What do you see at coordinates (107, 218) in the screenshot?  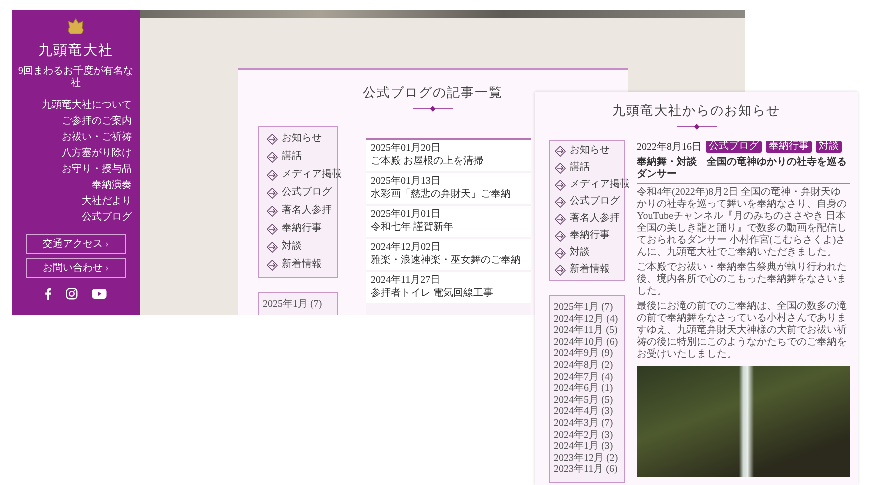 I see `nav-link: 公式ブログ` at bounding box center [107, 218].